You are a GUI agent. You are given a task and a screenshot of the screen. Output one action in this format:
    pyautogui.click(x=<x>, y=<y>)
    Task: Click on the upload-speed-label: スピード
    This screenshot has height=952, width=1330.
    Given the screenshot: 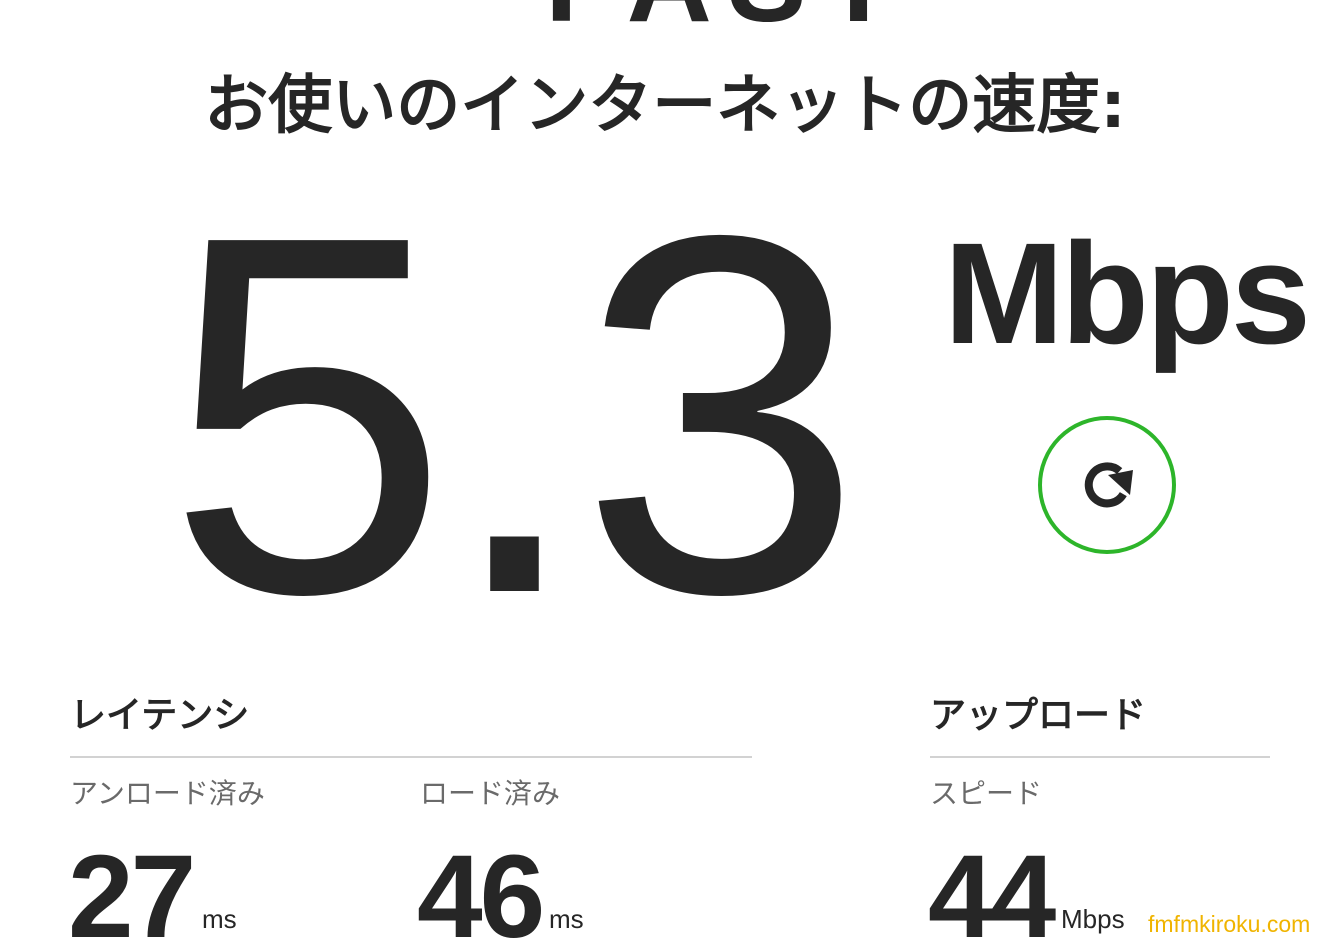 What is the action you would take?
    pyautogui.click(x=986, y=793)
    